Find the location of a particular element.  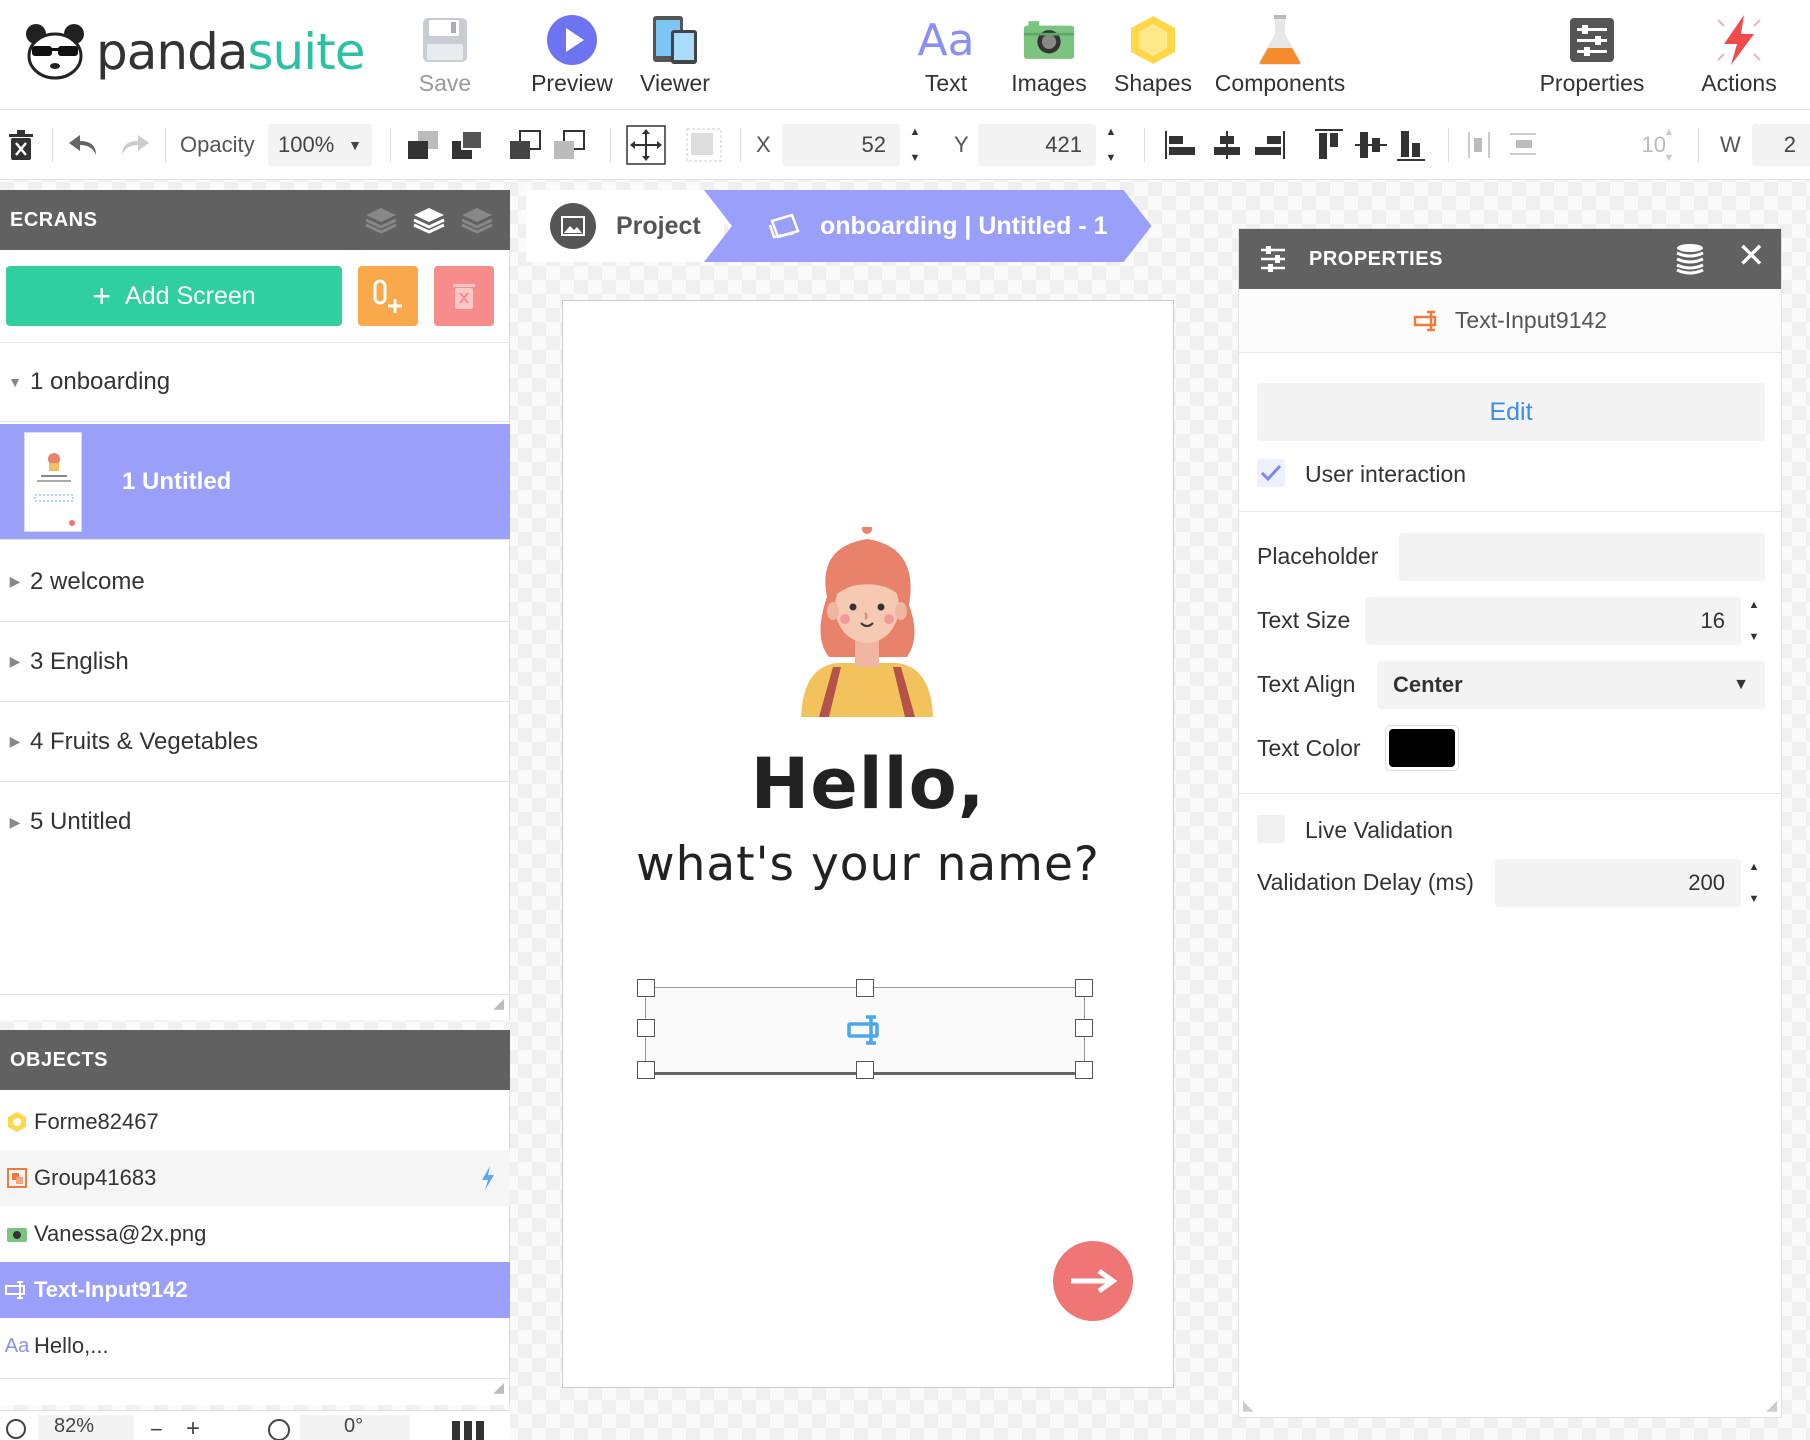

zoom-select: 82% is located at coordinates (86, 1427).